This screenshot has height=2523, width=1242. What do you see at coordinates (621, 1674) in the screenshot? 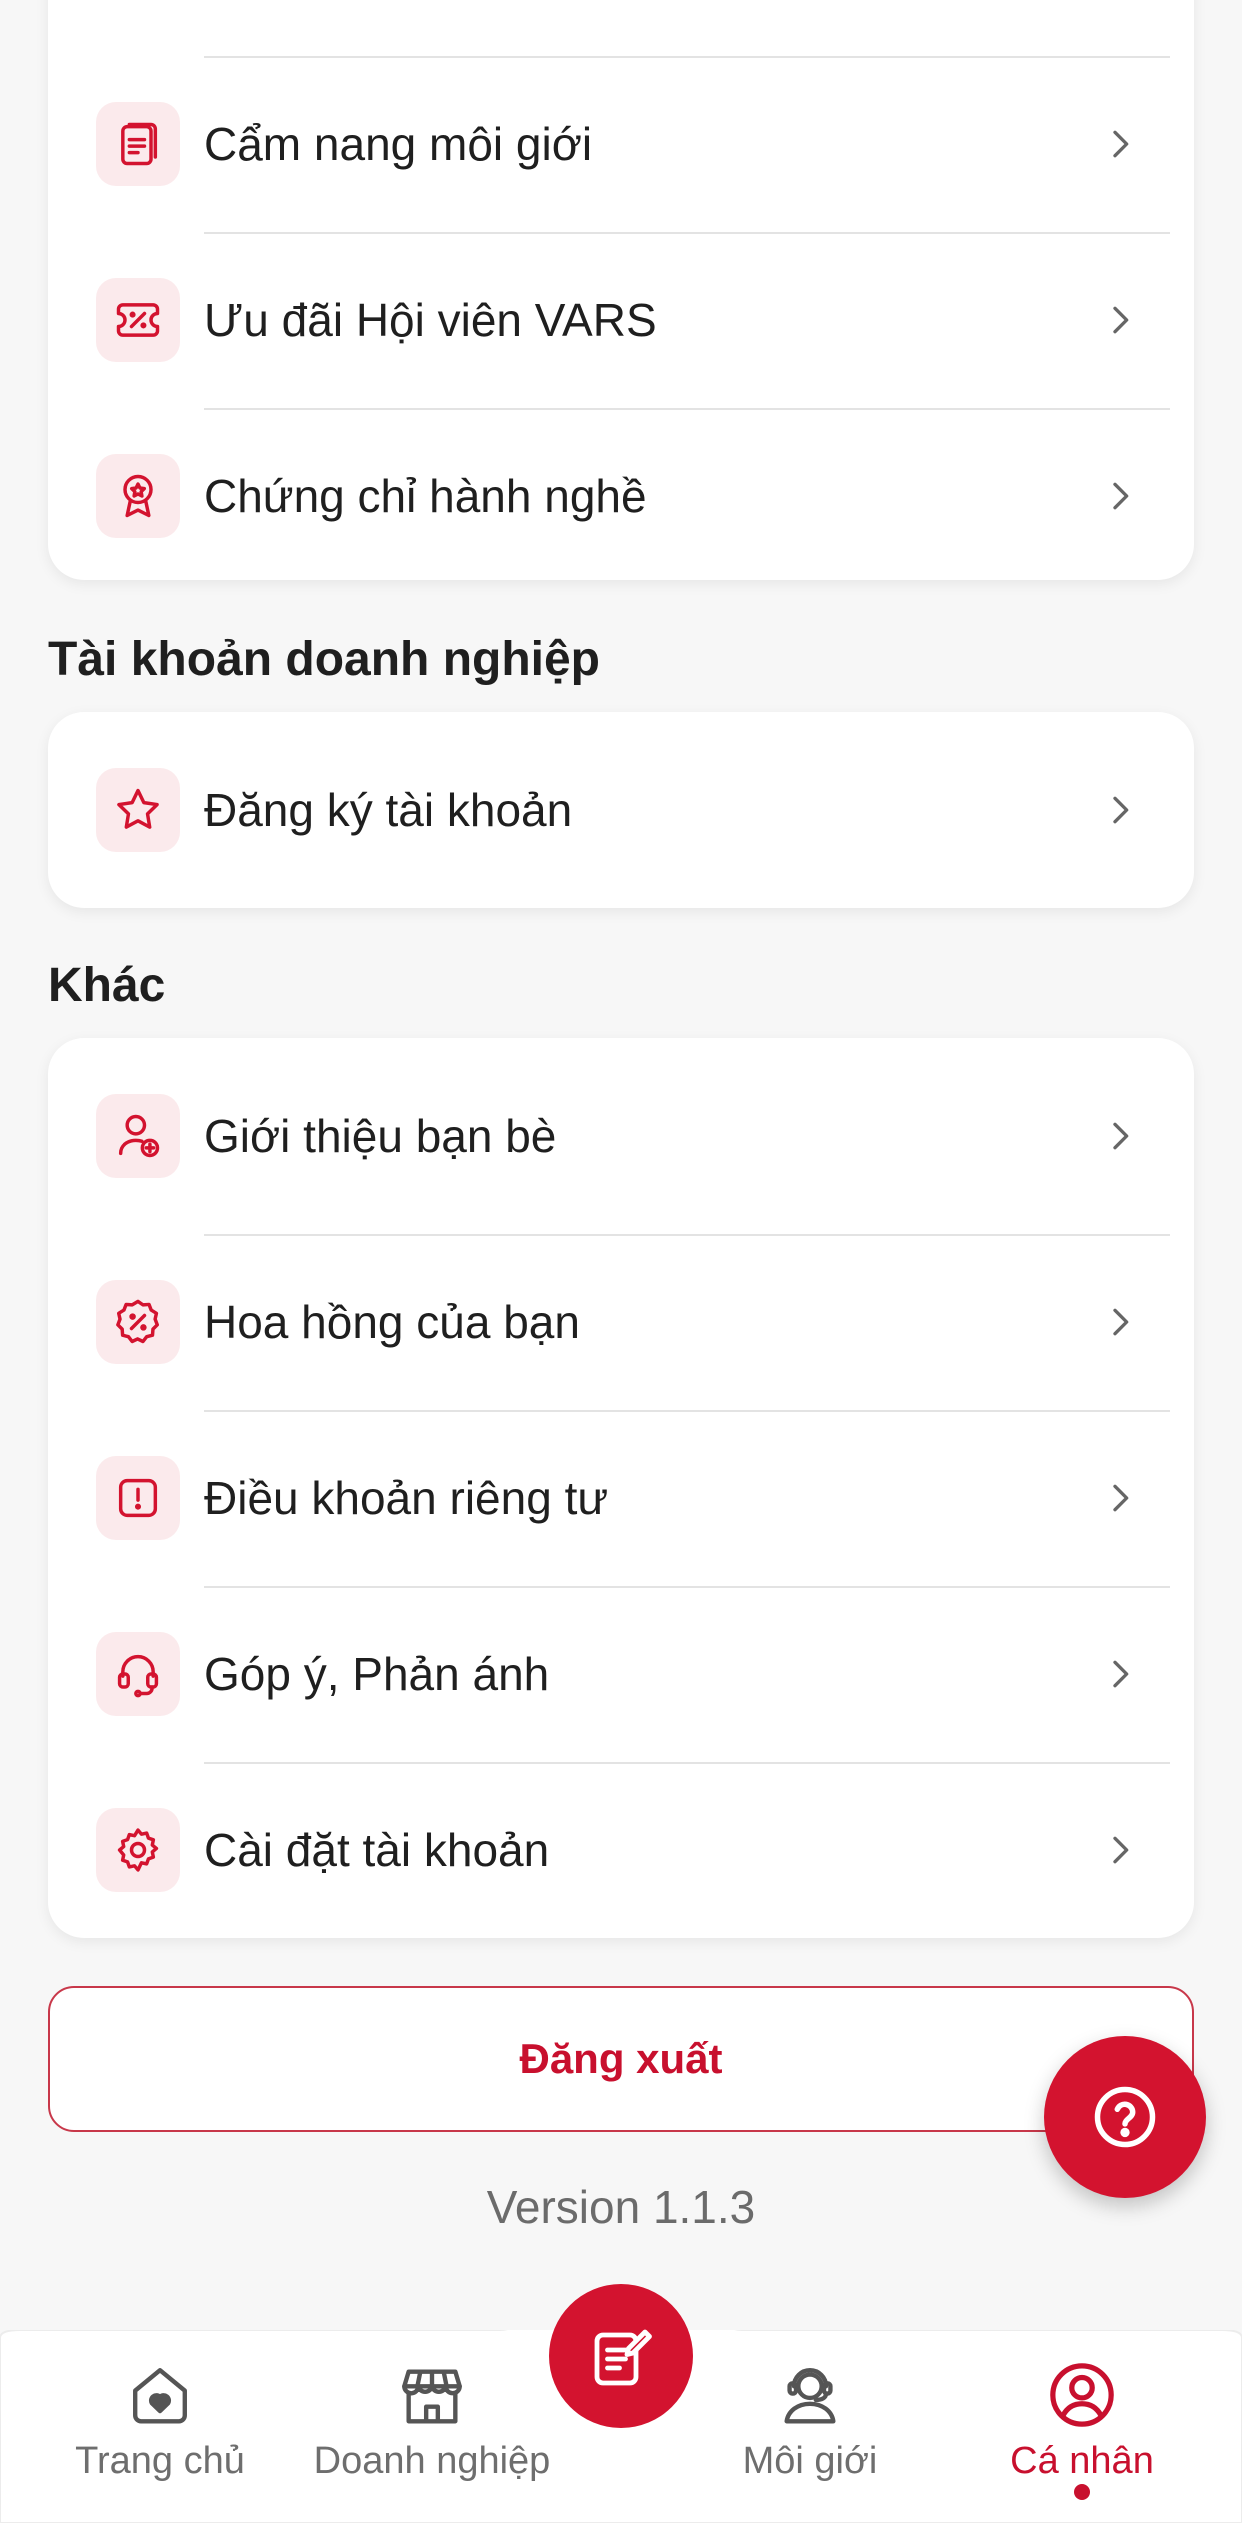
I see `menu-item-feedback: Góp ý, Phản ánh` at bounding box center [621, 1674].